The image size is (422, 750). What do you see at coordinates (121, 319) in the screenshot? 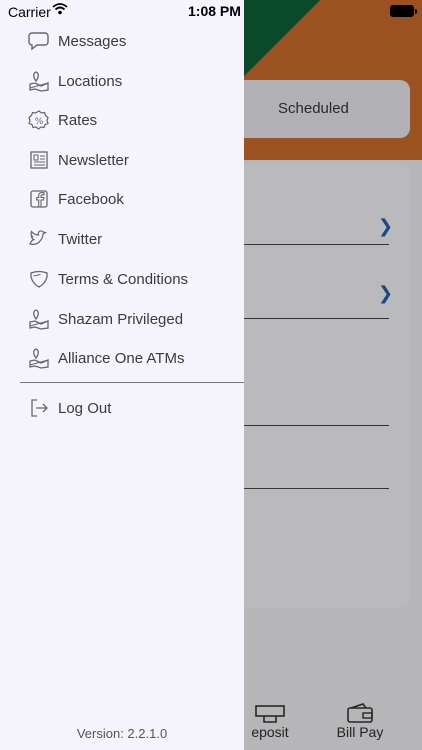
I see `menu-item-label: Shazam Privileged` at bounding box center [121, 319].